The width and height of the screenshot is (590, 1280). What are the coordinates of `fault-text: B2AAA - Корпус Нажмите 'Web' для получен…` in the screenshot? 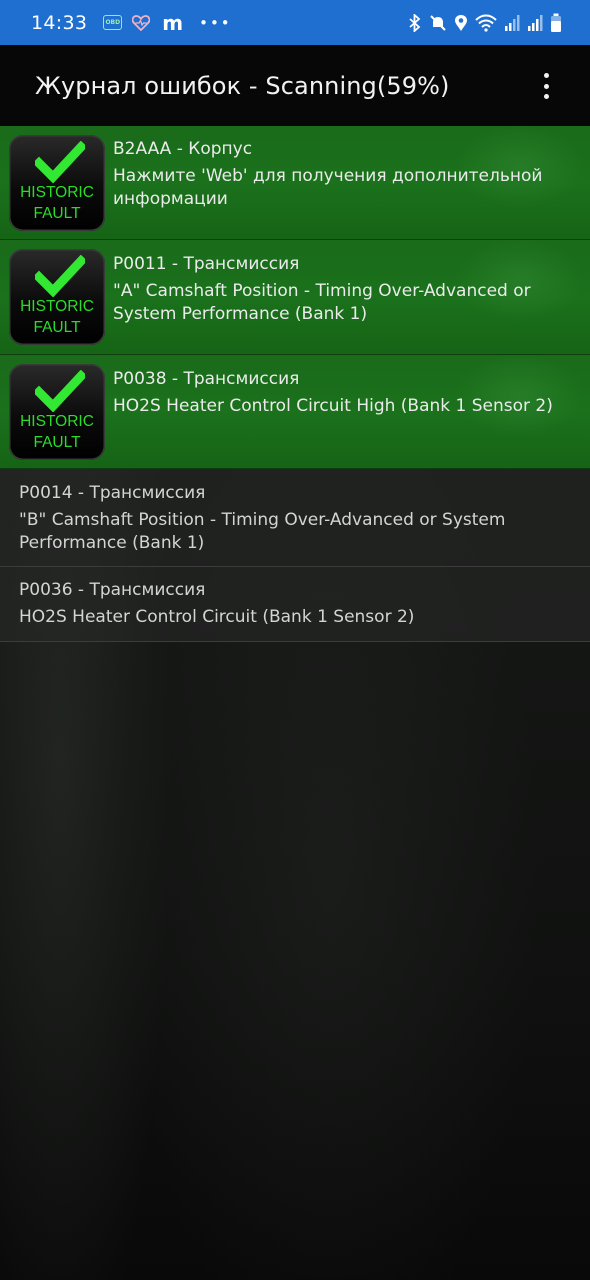 It's located at (343, 174).